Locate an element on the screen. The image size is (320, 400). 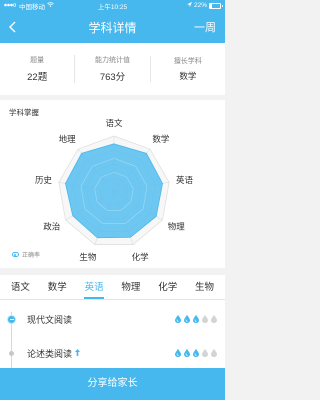
chart-legend: 正确率 is located at coordinates (26, 254).